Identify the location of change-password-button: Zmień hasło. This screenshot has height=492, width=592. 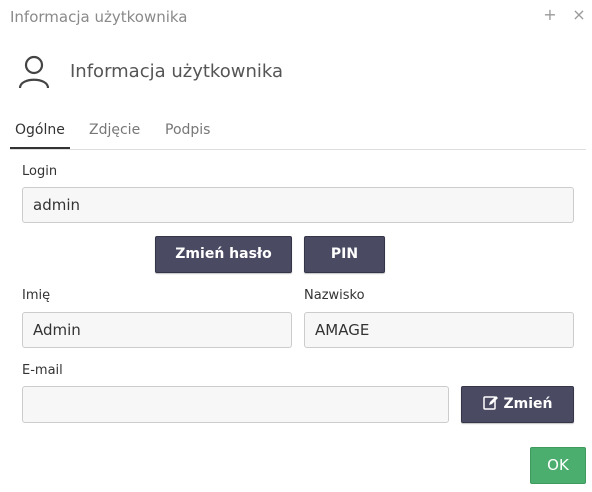
(223, 254).